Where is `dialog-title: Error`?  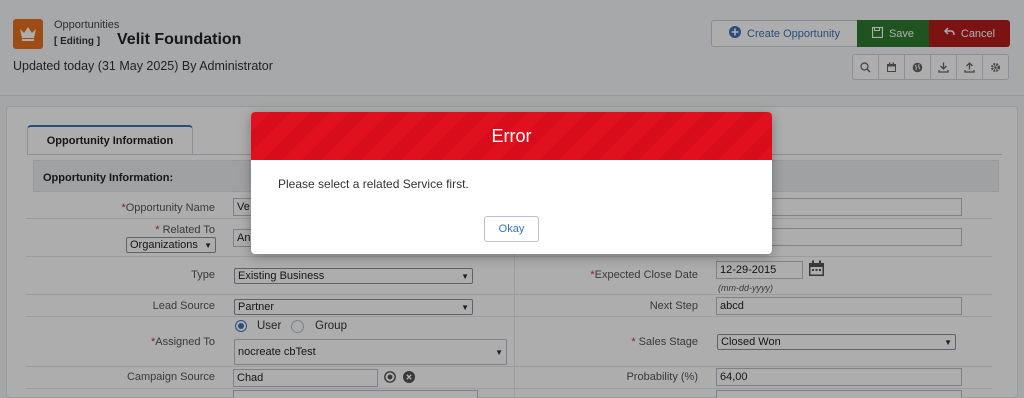 dialog-title: Error is located at coordinates (511, 136).